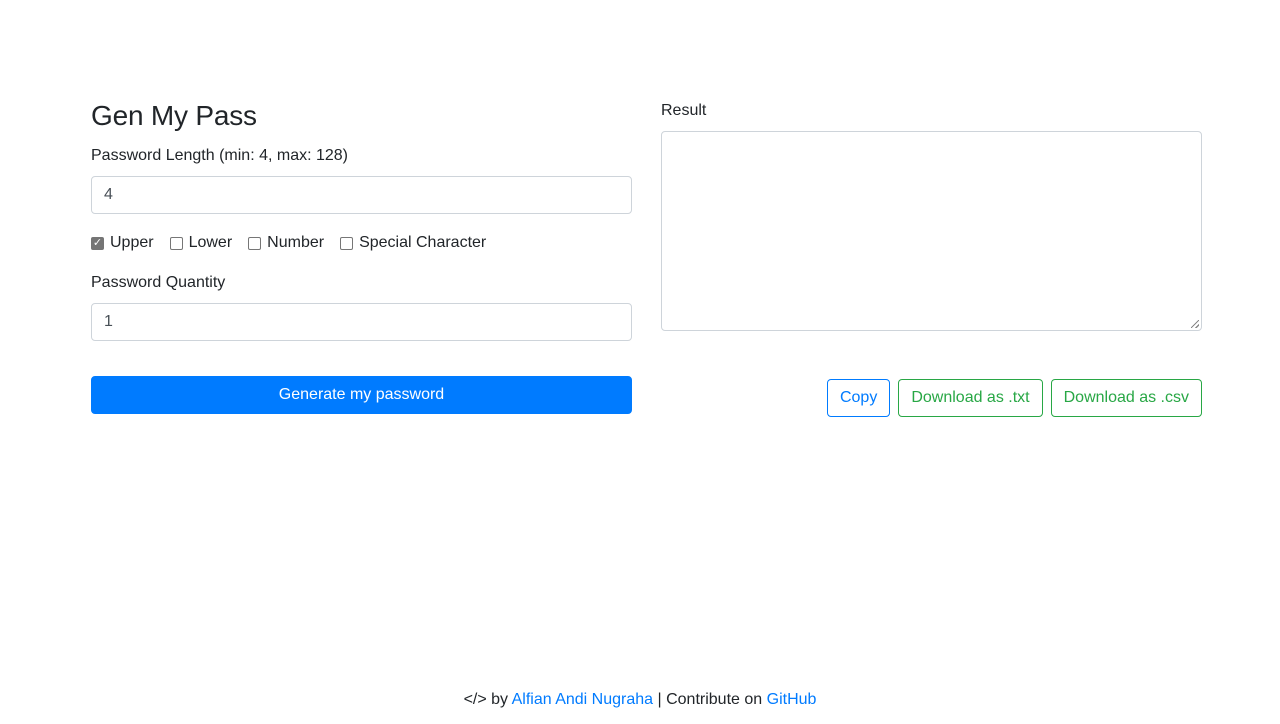 The height and width of the screenshot is (724, 1280). What do you see at coordinates (108, 194) in the screenshot?
I see `password-length-value: 4` at bounding box center [108, 194].